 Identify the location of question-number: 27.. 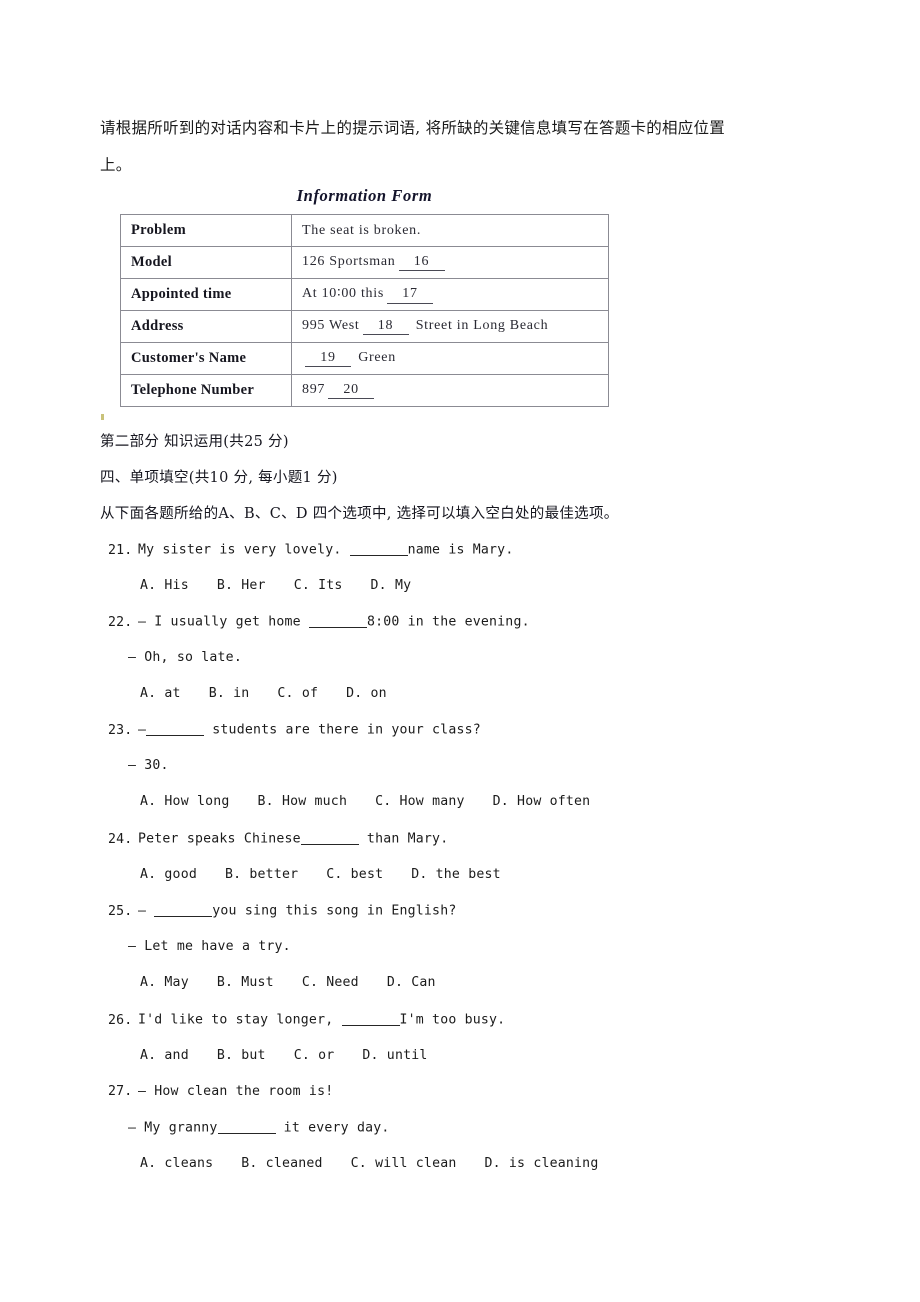
(120, 1091).